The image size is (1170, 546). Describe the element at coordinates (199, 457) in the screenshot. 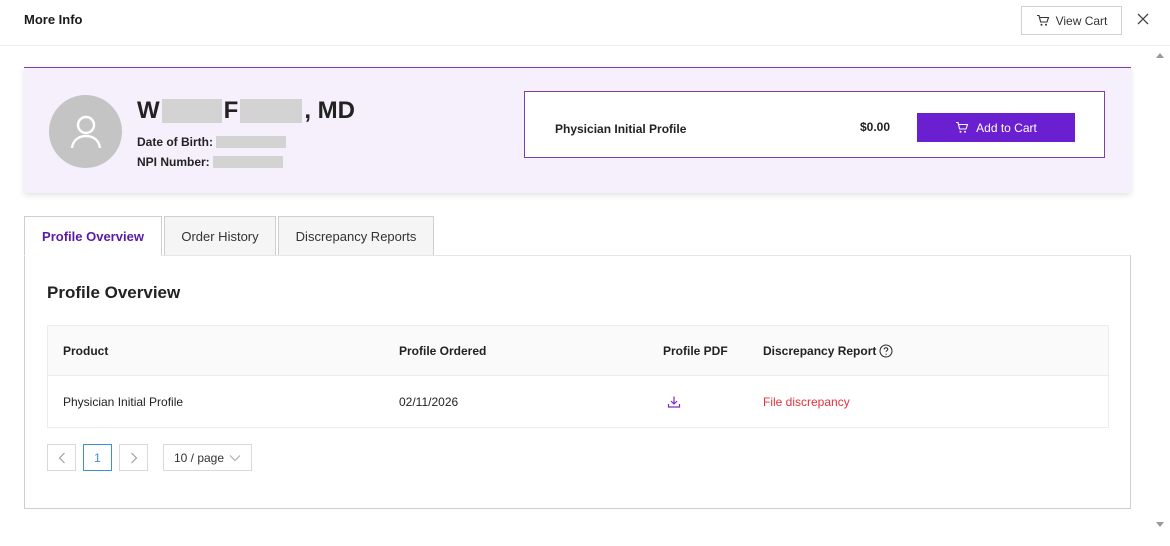

I see `page-size-value: 10 / page` at that location.